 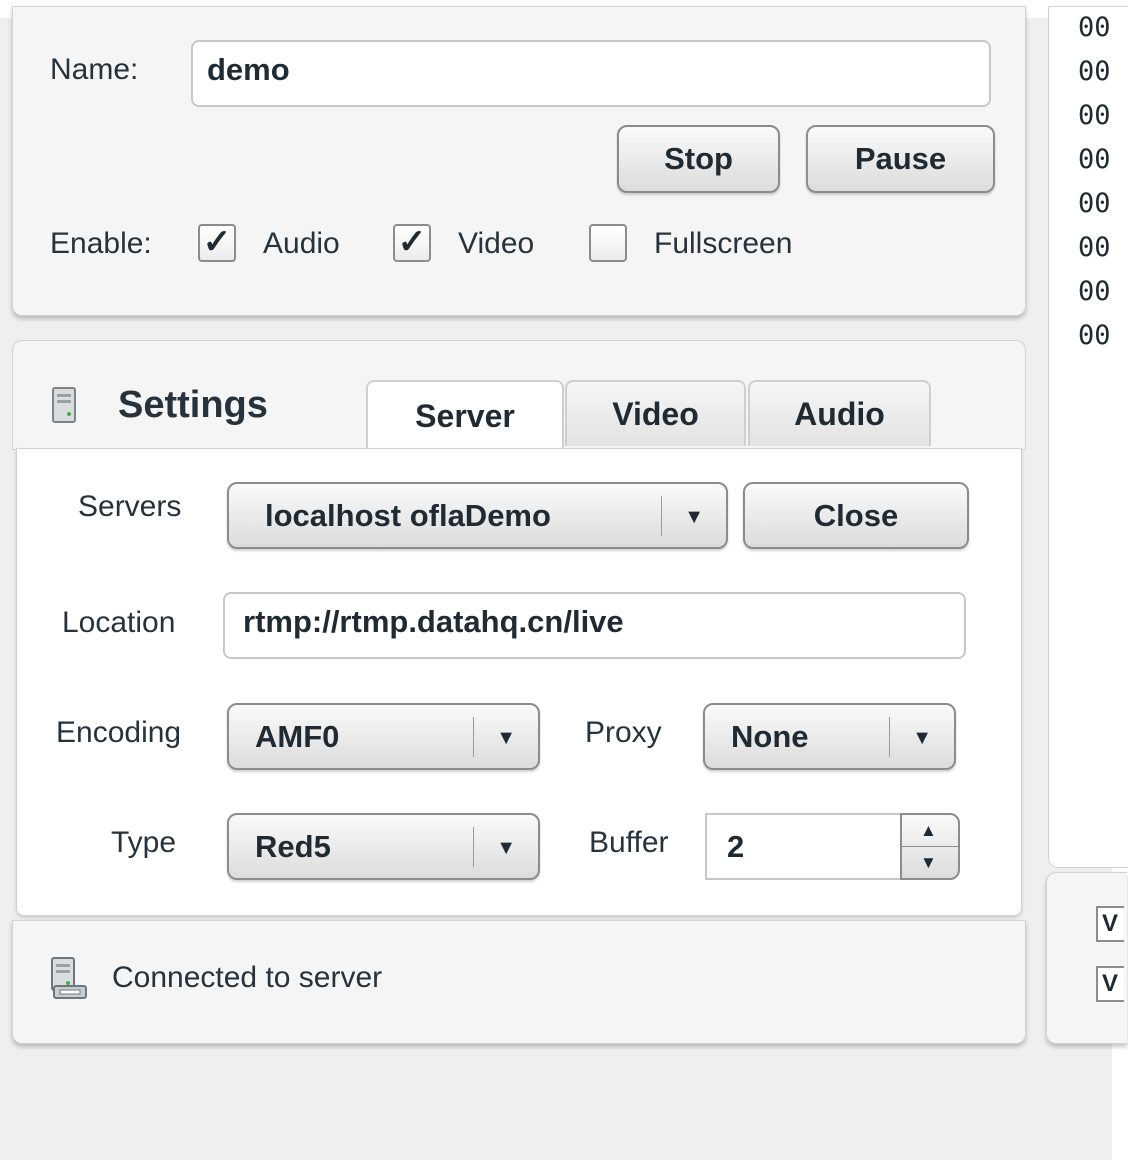 What do you see at coordinates (1086, 958) in the screenshot?
I see `right-options-panel` at bounding box center [1086, 958].